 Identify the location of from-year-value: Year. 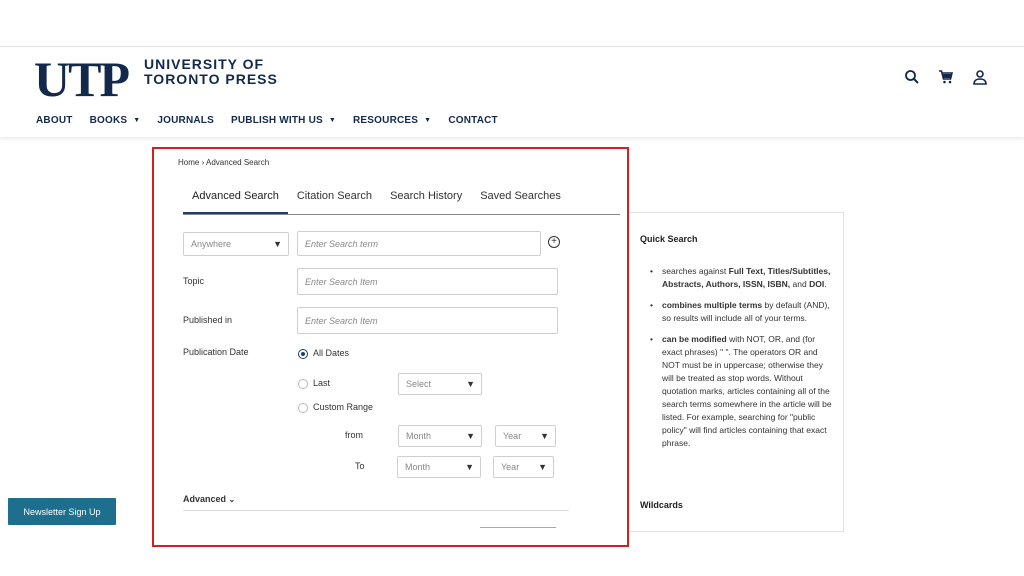
(512, 436).